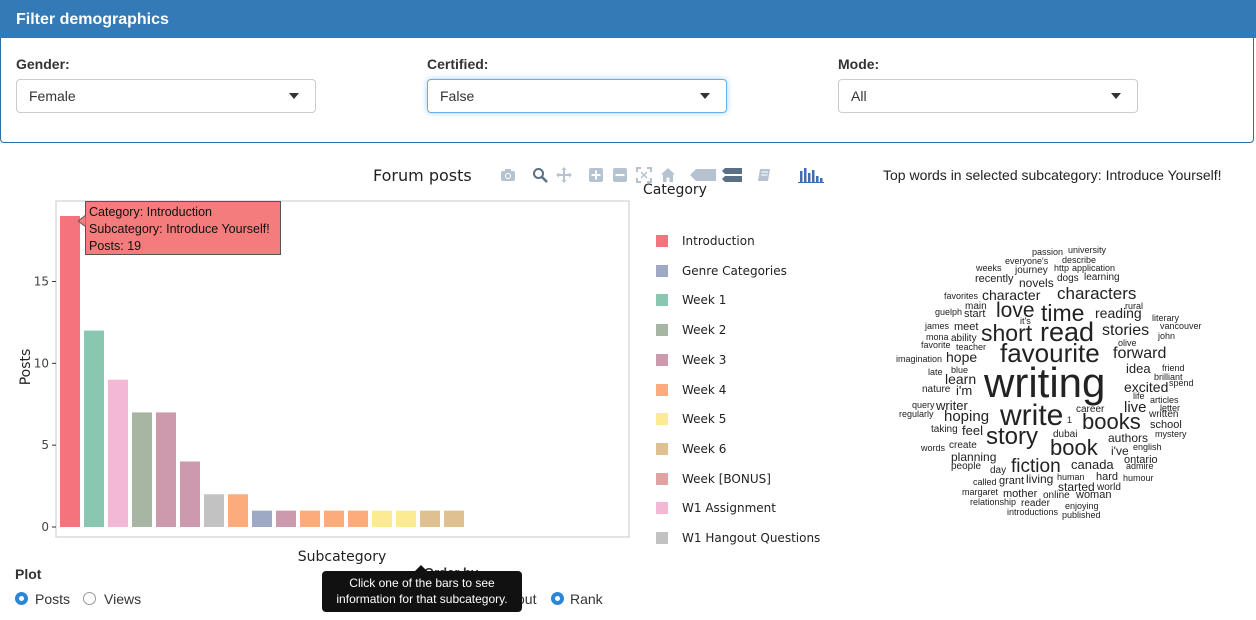  Describe the element at coordinates (675, 190) in the screenshot. I see `legend-title: Category` at that location.